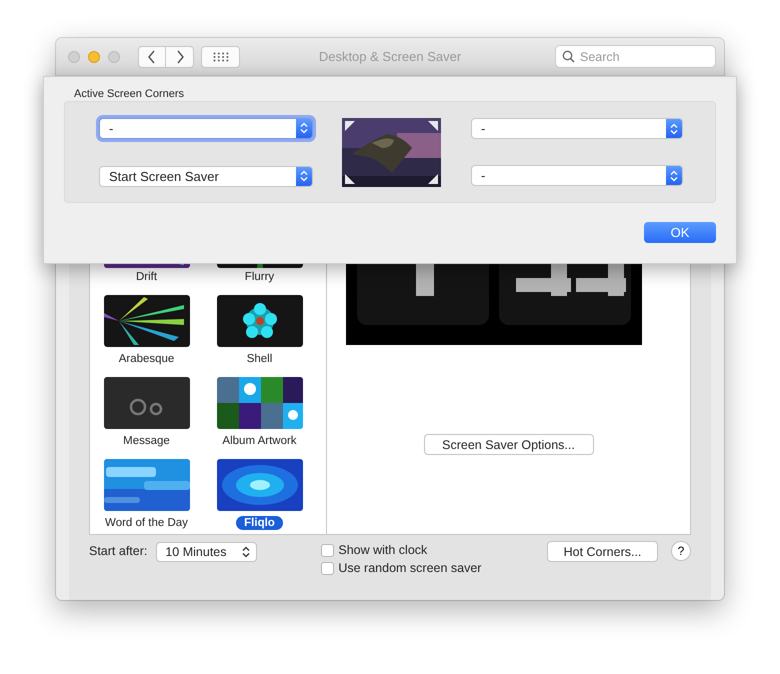 The width and height of the screenshot is (780, 674). Describe the element at coordinates (390, 56) in the screenshot. I see `window-title: Desktop & Screen Saver` at that location.